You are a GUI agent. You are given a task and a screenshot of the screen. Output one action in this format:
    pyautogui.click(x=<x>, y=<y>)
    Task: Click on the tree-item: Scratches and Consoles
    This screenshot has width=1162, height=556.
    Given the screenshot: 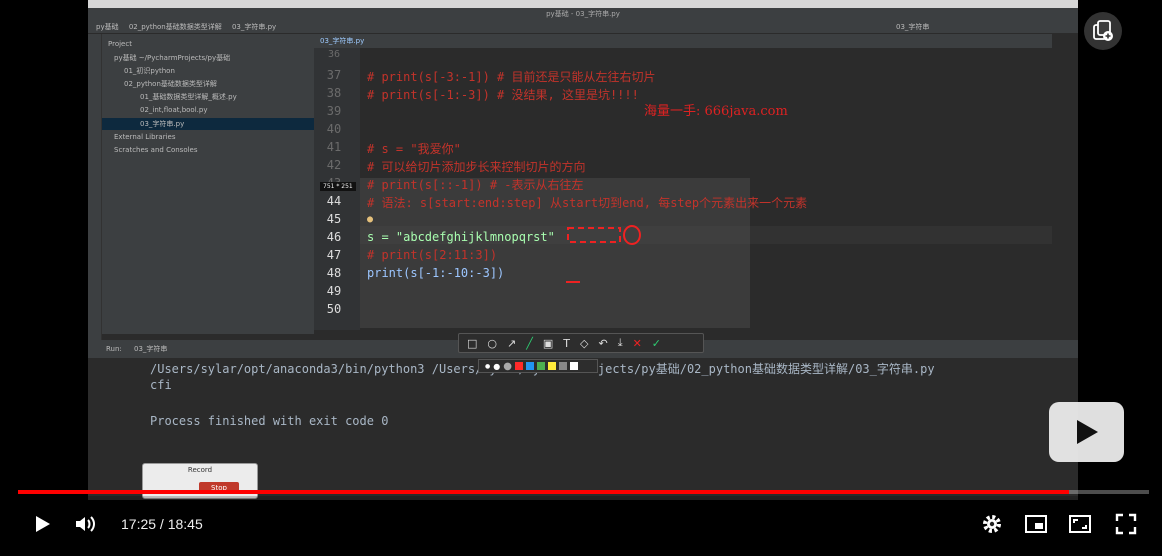 What is the action you would take?
    pyautogui.click(x=156, y=150)
    